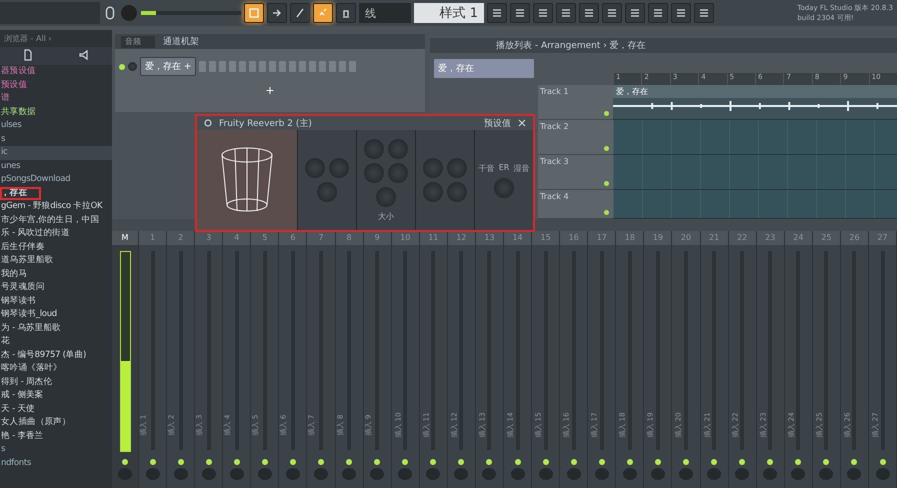  What do you see at coordinates (56, 301) in the screenshot?
I see `browser-item: 钢琴读书` at bounding box center [56, 301].